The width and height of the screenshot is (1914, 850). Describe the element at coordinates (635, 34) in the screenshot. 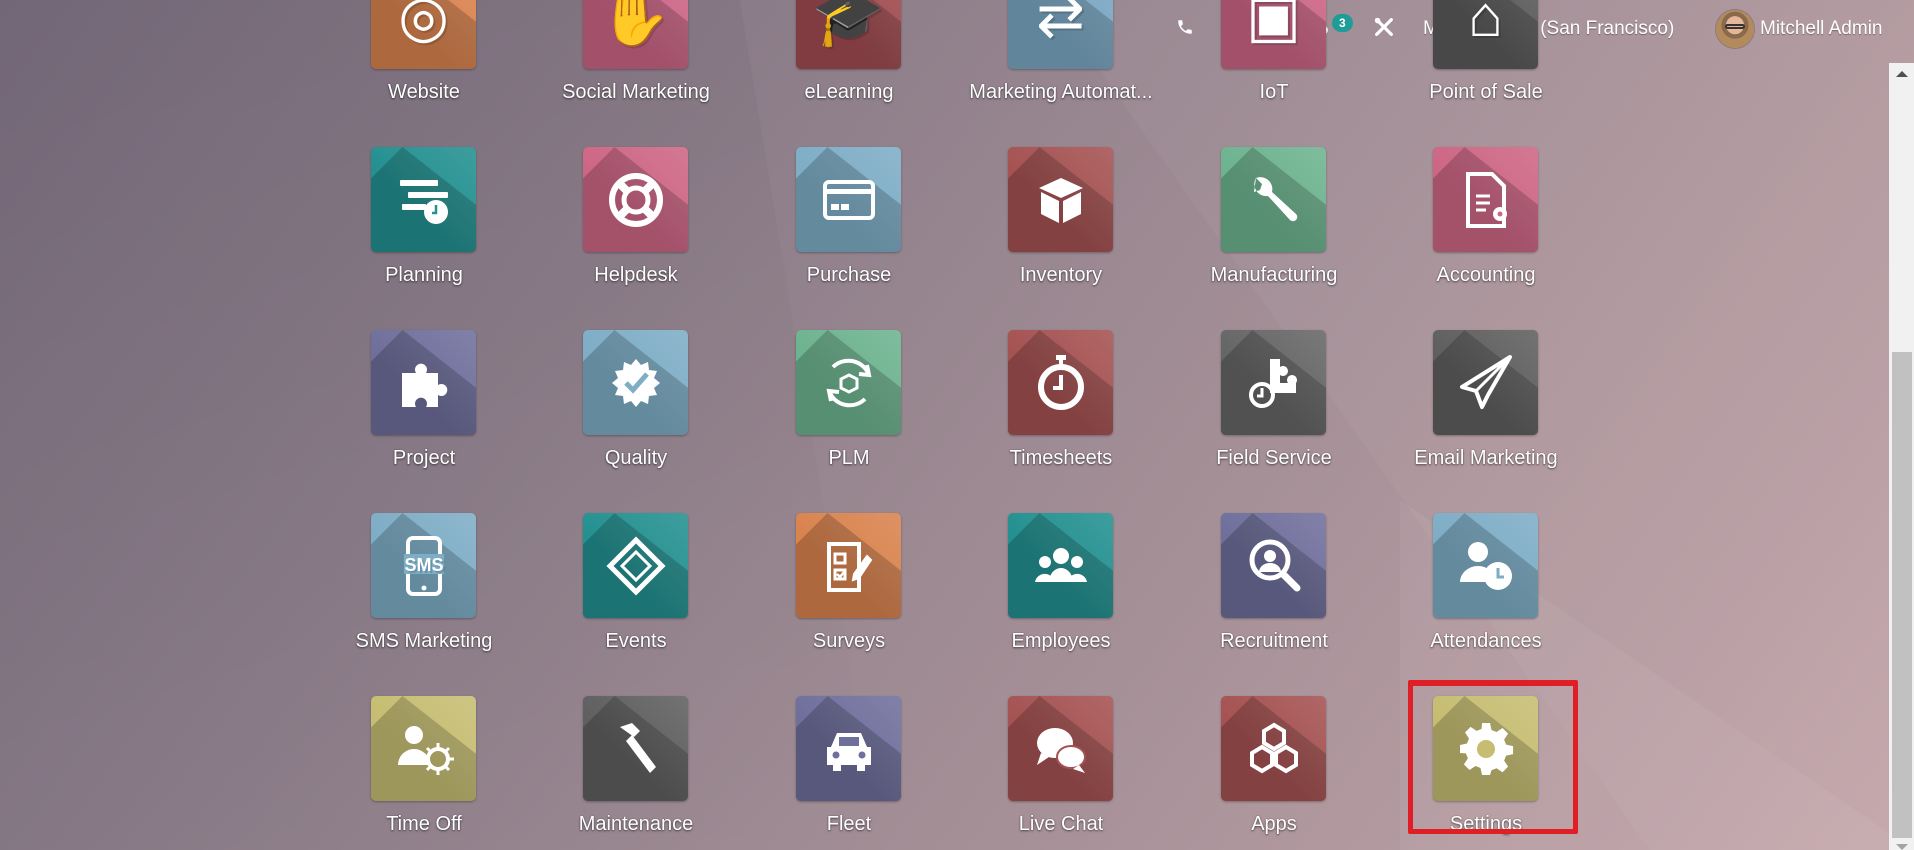

I see `app-tile: ✋` at that location.